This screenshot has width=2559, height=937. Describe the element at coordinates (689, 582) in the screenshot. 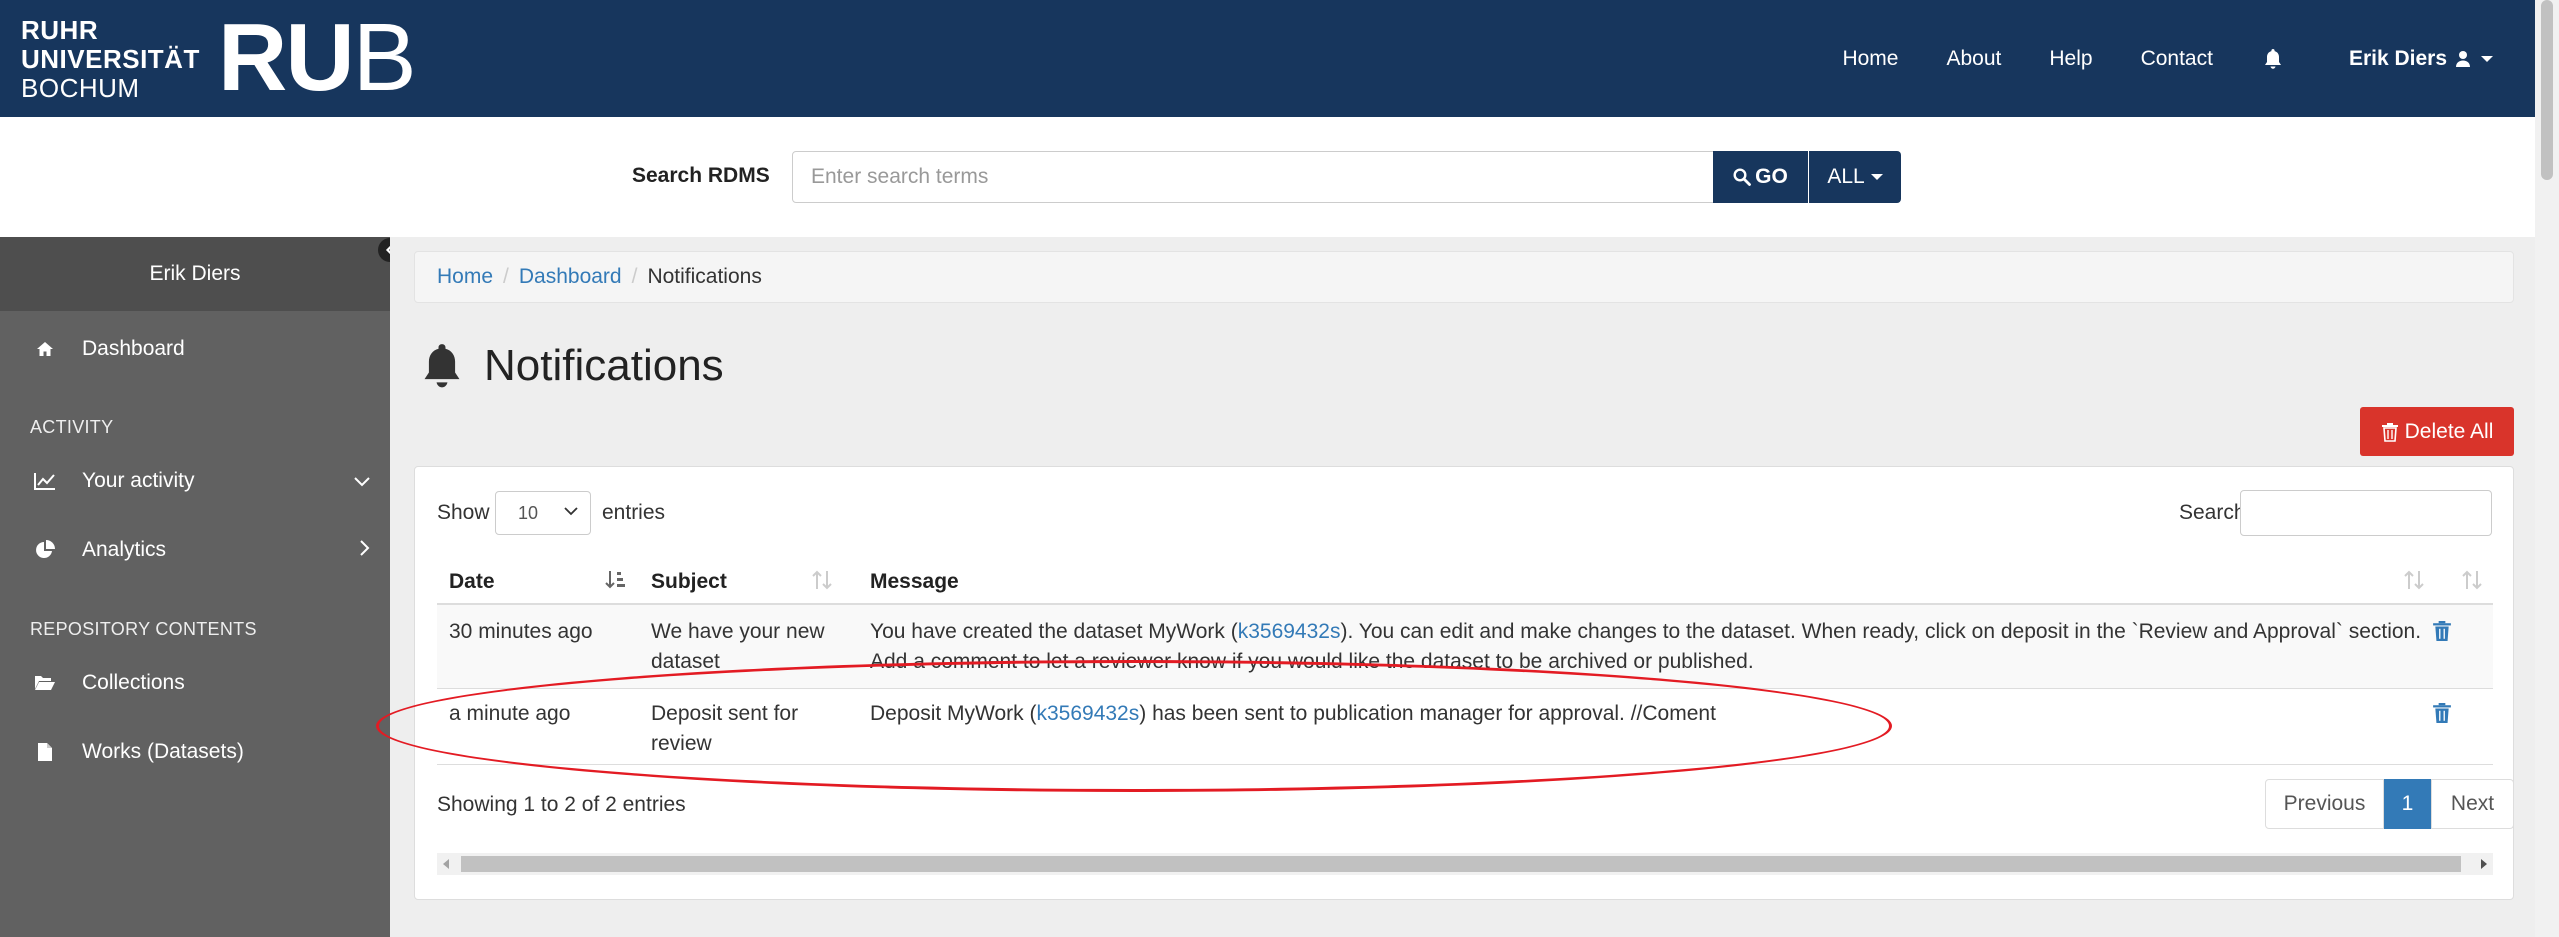

I see `column-header-subject: Subject` at that location.